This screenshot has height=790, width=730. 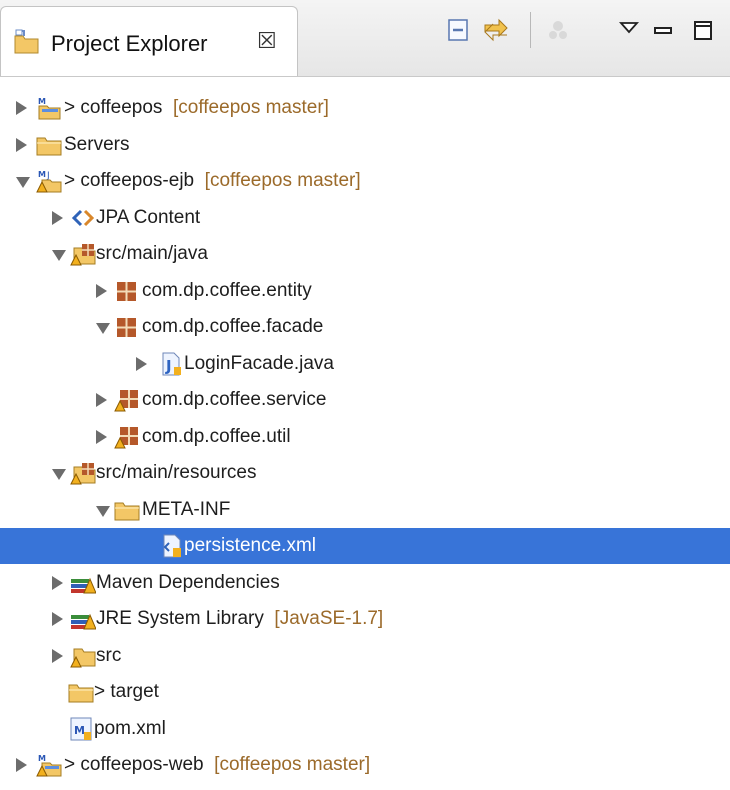 I want to click on svg-text: J, so click(x=168, y=366).